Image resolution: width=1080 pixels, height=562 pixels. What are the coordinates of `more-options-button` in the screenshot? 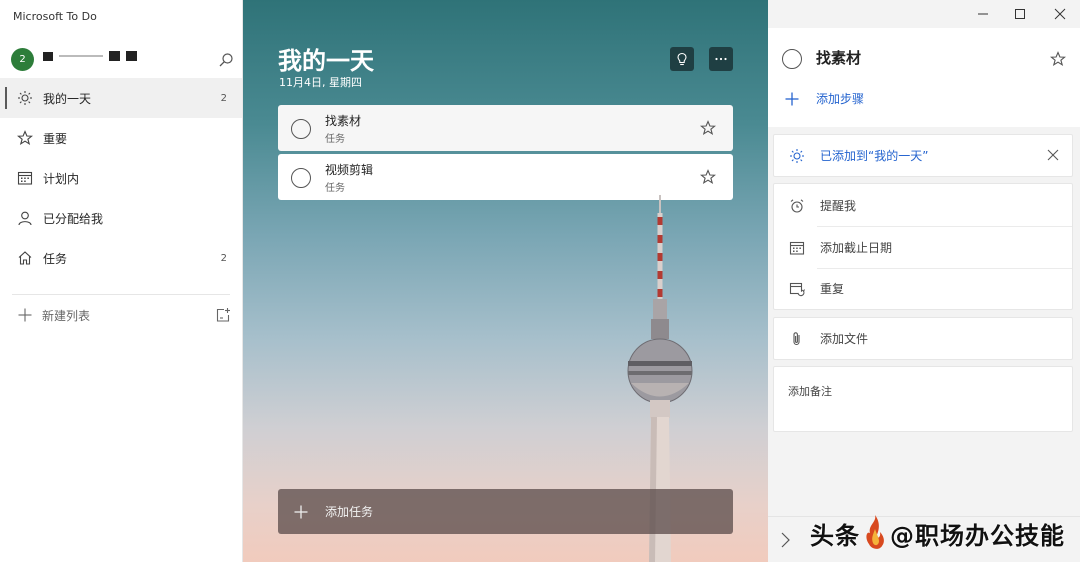 It's located at (721, 59).